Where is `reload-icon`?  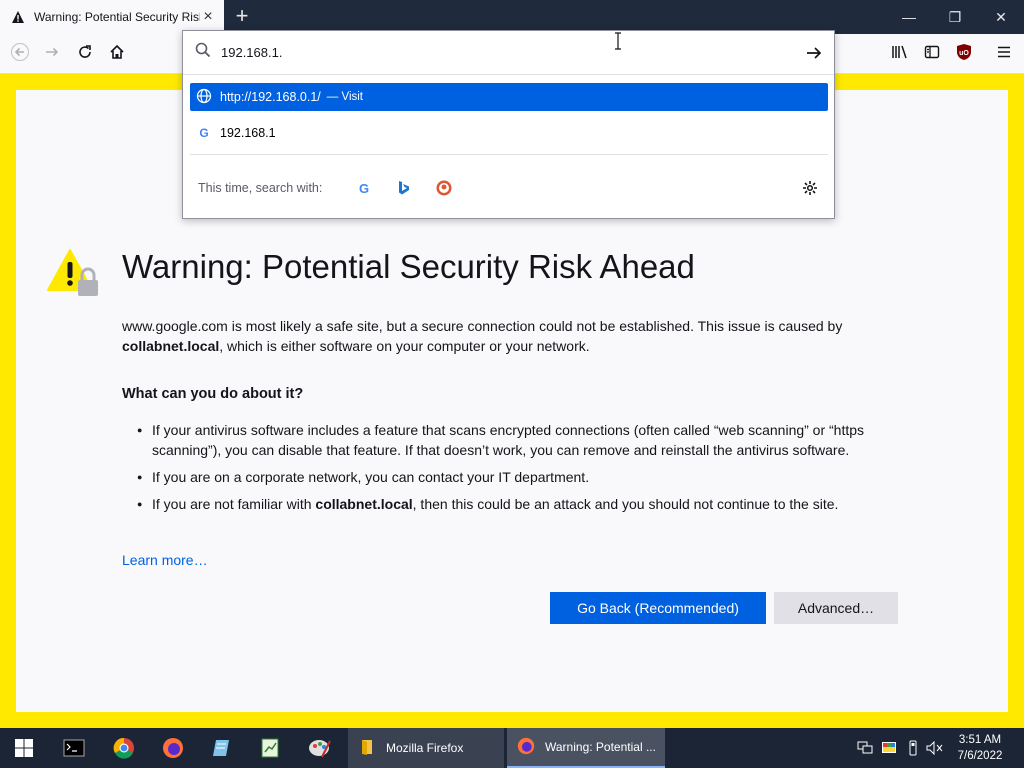 reload-icon is located at coordinates (85, 54).